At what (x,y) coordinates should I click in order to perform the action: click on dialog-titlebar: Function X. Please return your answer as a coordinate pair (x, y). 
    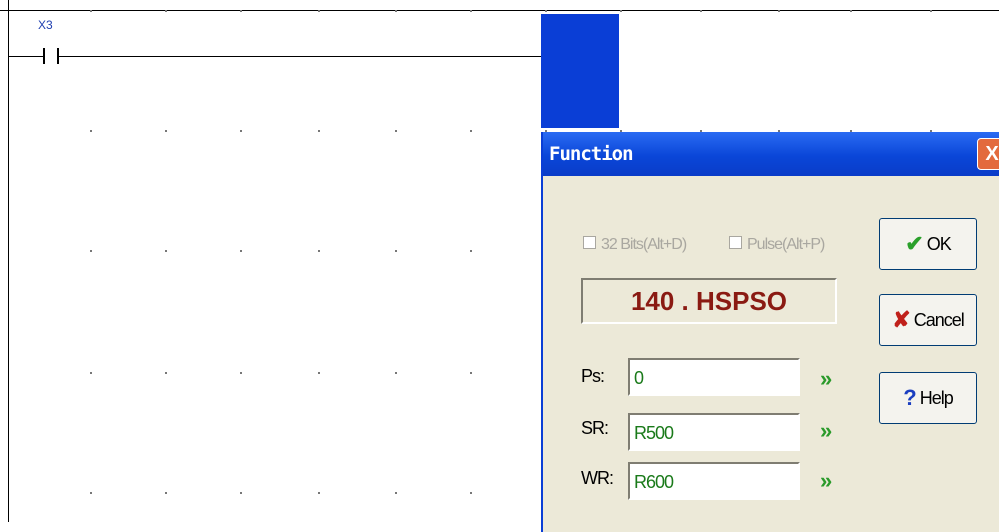
    Looking at the image, I should click on (771, 154).